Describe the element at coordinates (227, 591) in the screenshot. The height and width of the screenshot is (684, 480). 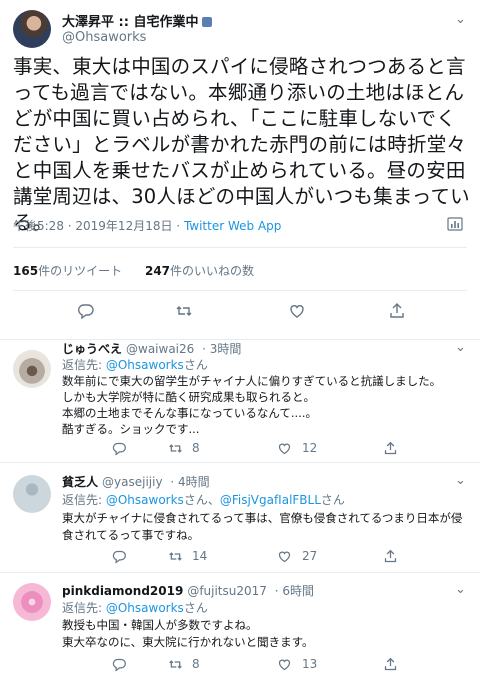
I see `reply-handle: @fujitsu2017` at that location.